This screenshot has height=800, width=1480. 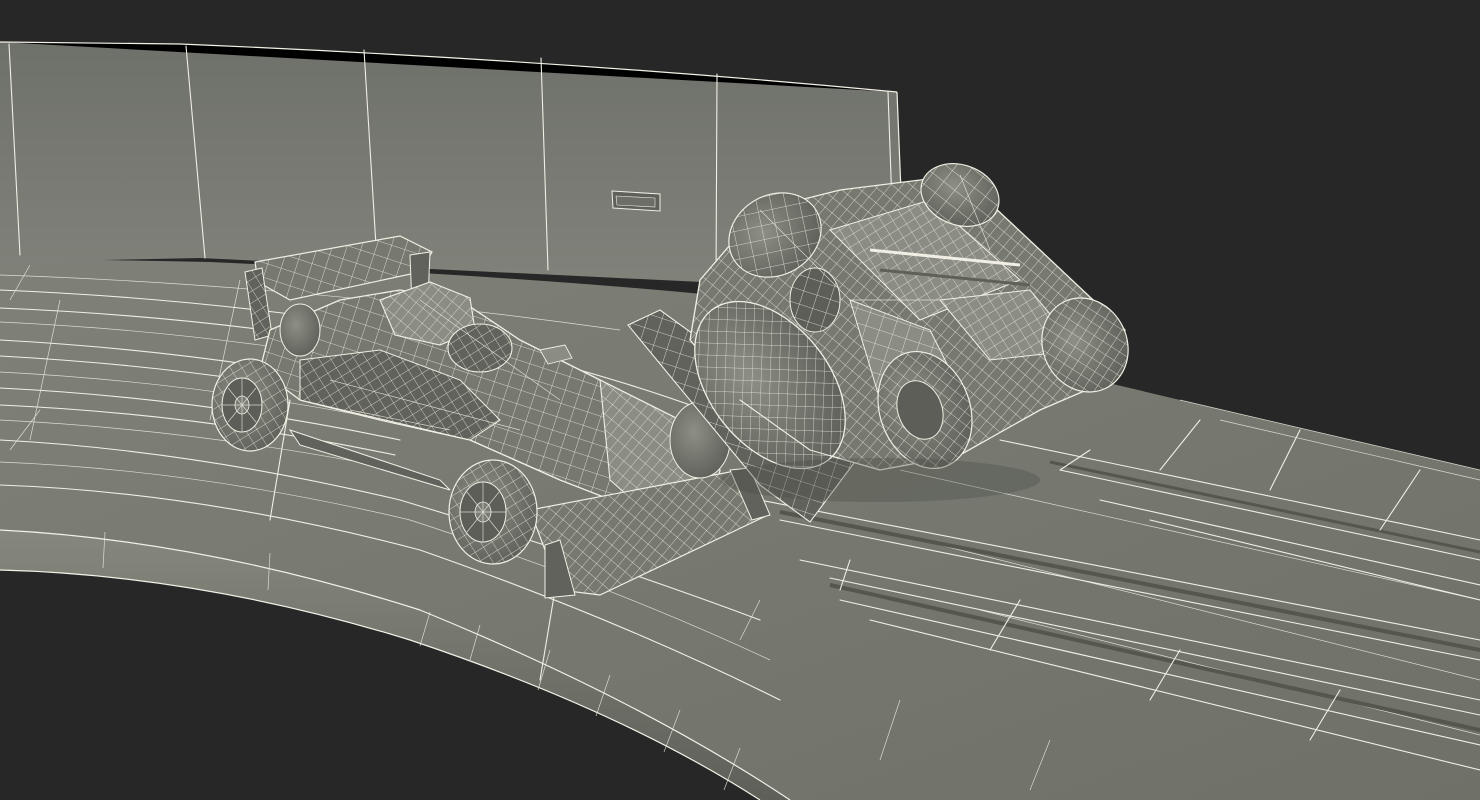 I want to click on wall-plaque, so click(x=636, y=201).